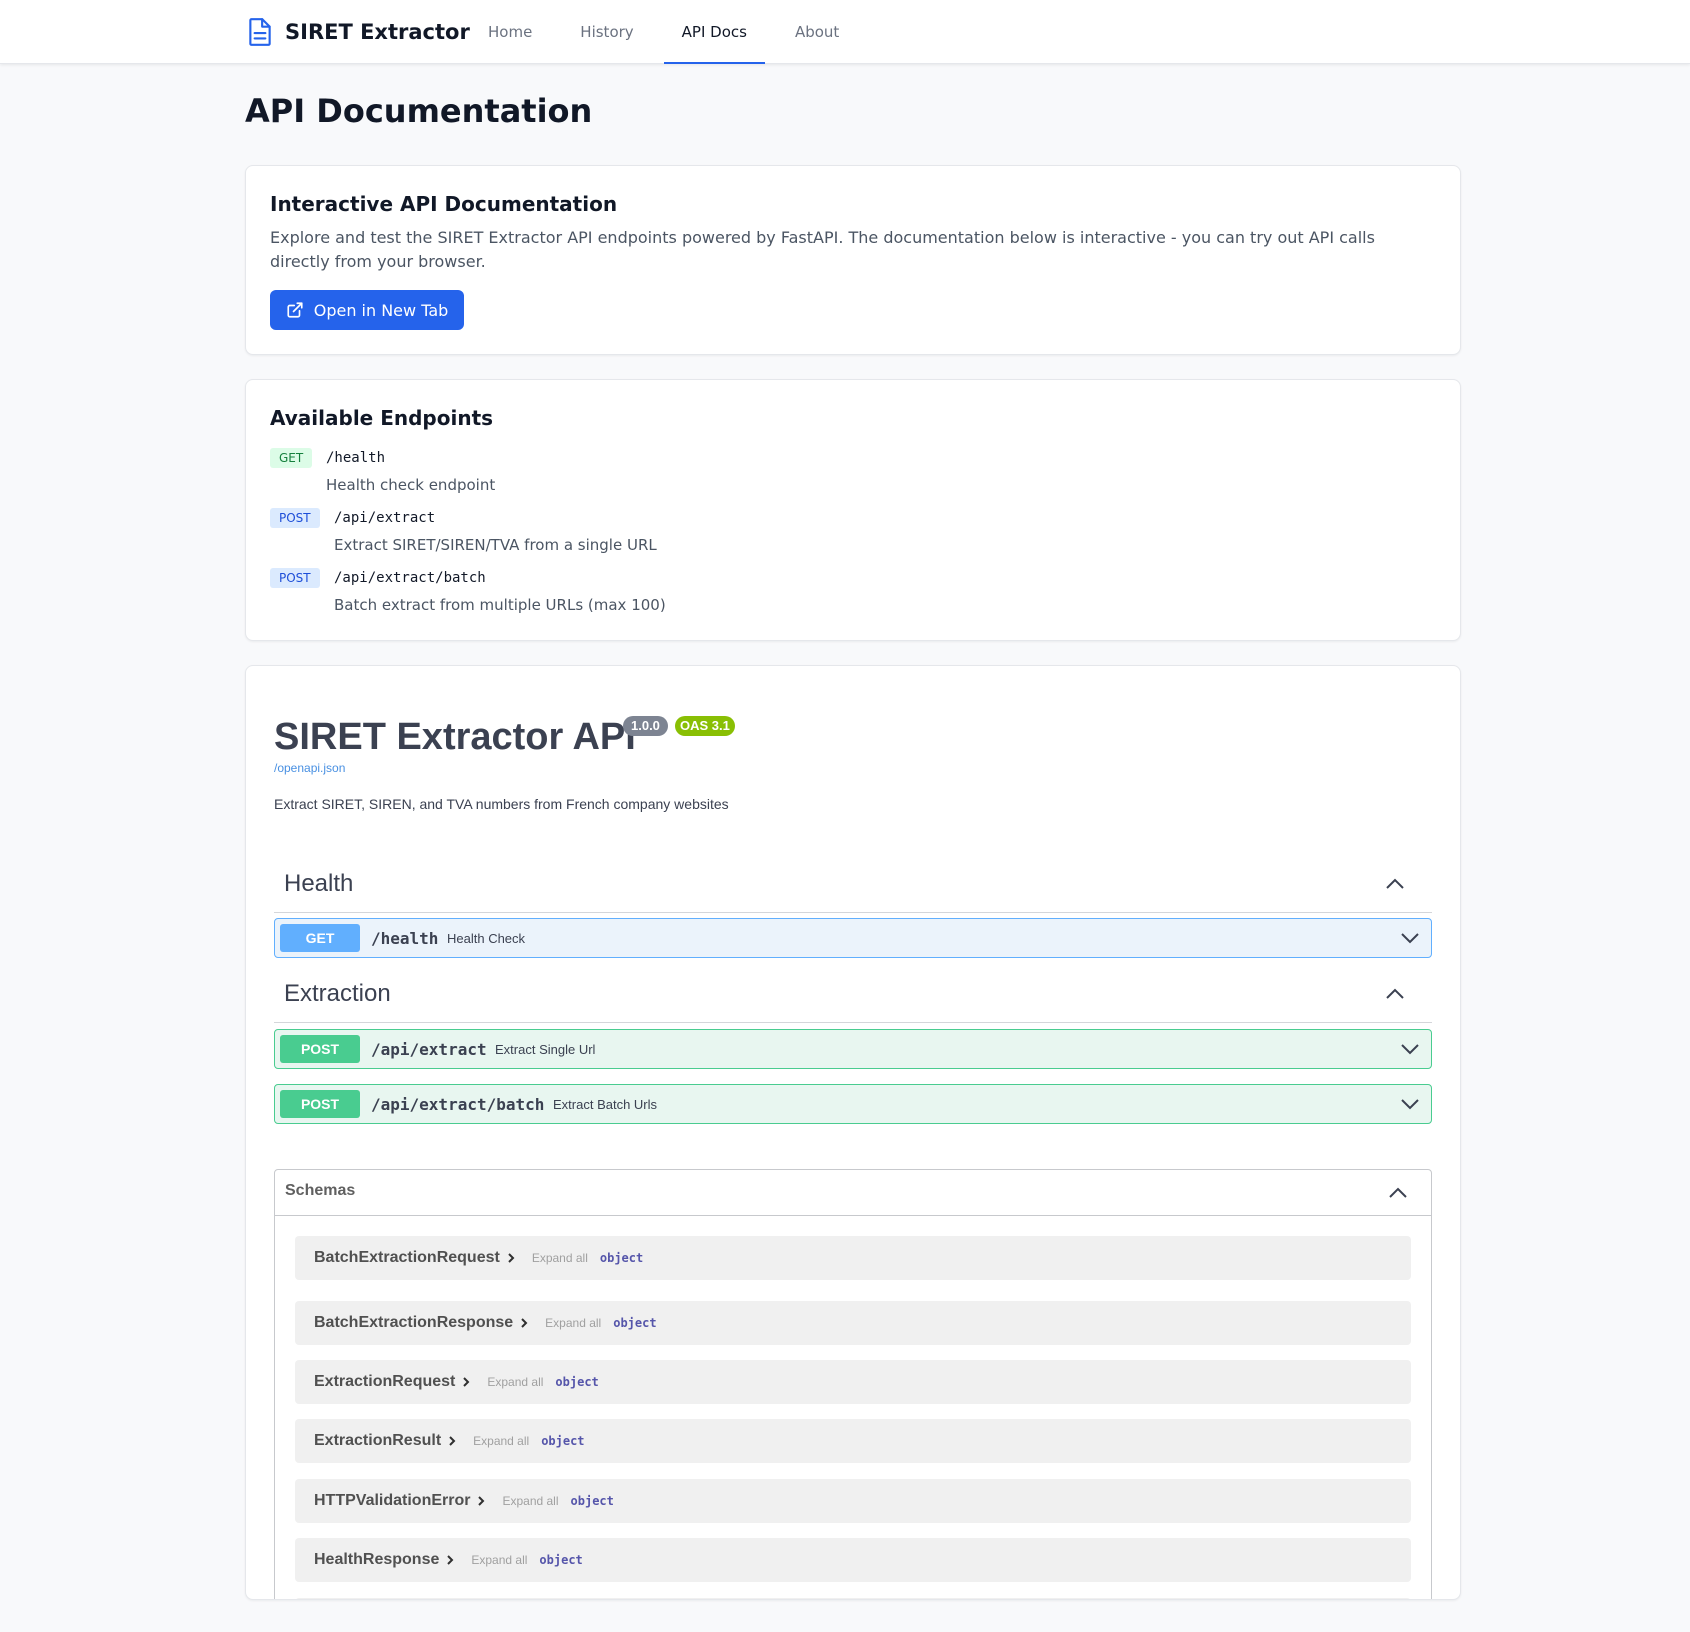 The height and width of the screenshot is (1632, 1690). I want to click on schema-model: ExtractionResult Expand all object, so click(853, 1441).